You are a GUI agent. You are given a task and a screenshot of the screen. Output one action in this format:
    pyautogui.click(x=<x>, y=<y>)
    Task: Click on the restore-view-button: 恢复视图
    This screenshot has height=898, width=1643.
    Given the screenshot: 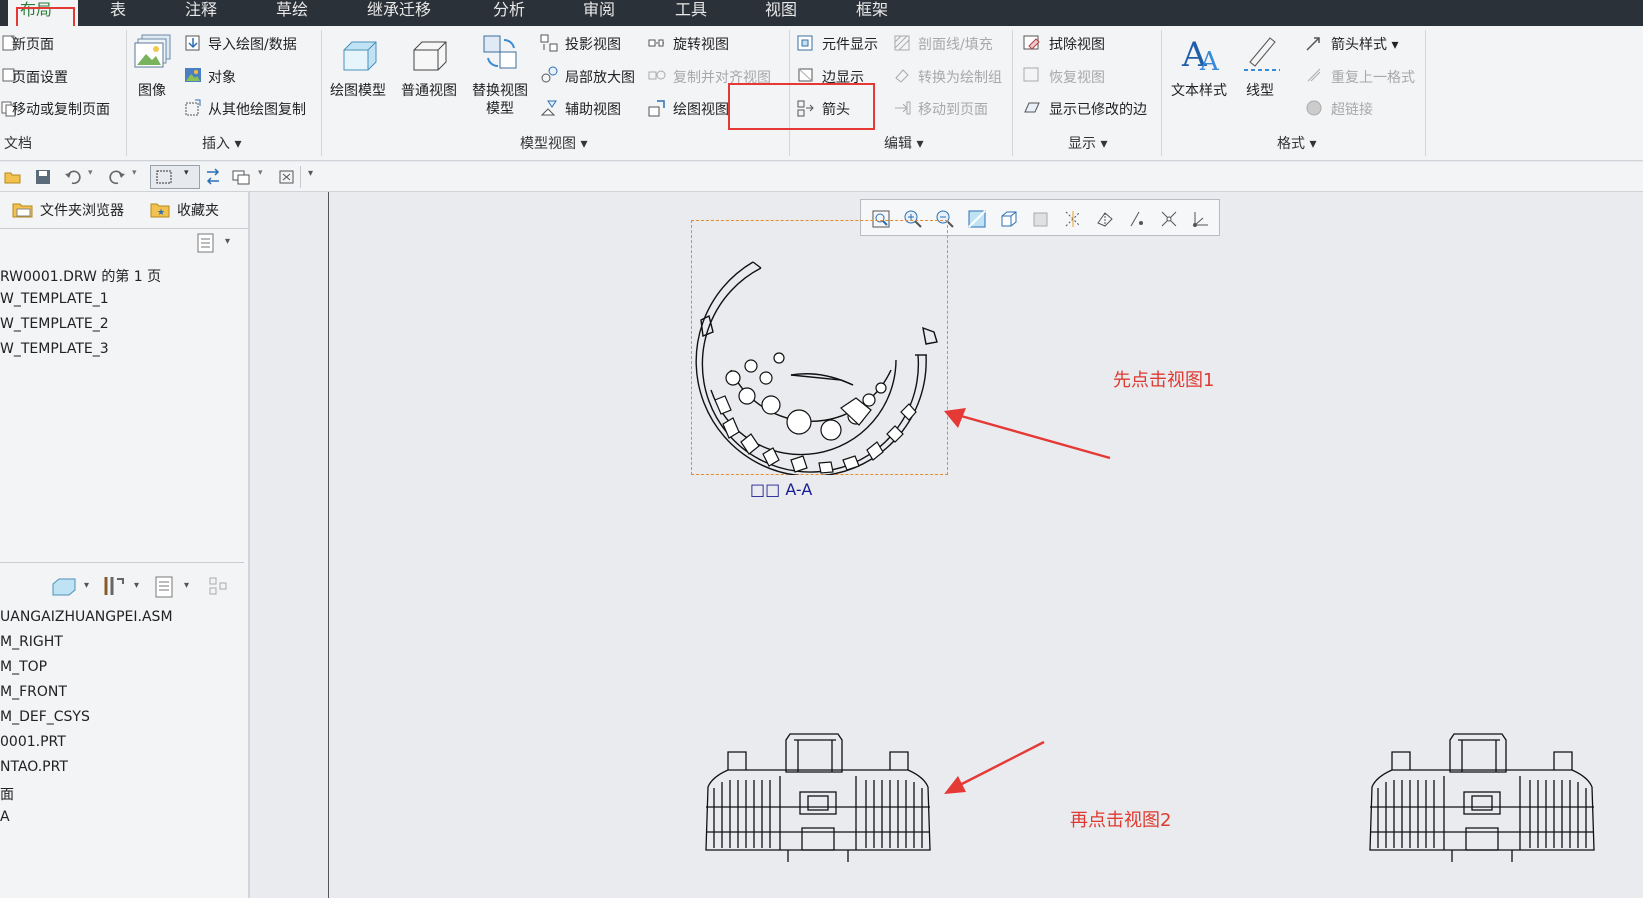 What is the action you would take?
    pyautogui.click(x=1077, y=78)
    